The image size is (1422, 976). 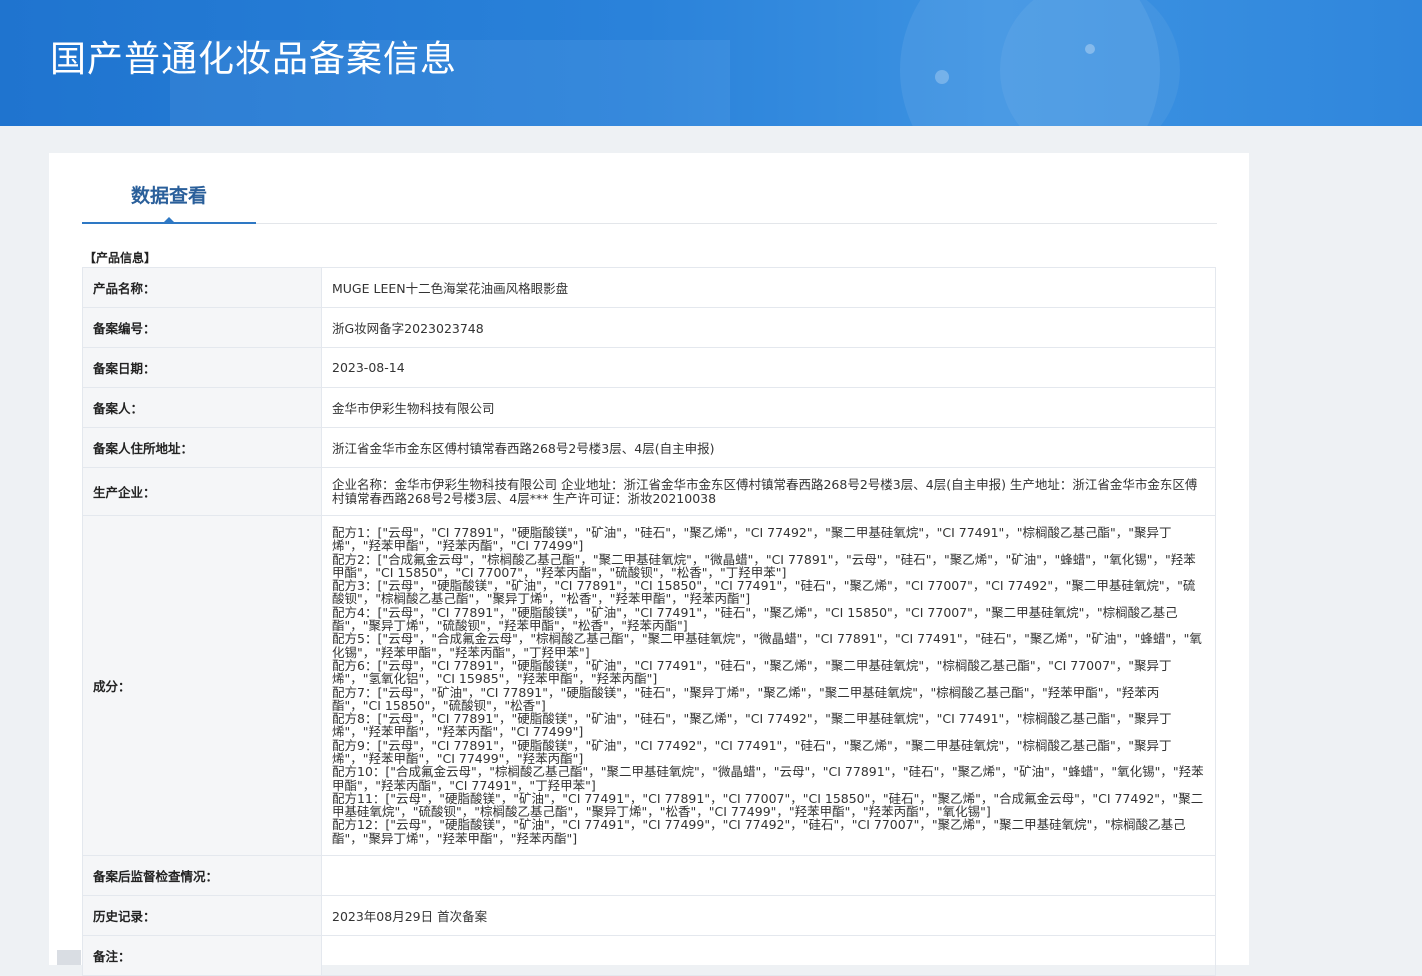 I want to click on page-header: 国产普通化妆品备案信息, so click(x=711, y=63).